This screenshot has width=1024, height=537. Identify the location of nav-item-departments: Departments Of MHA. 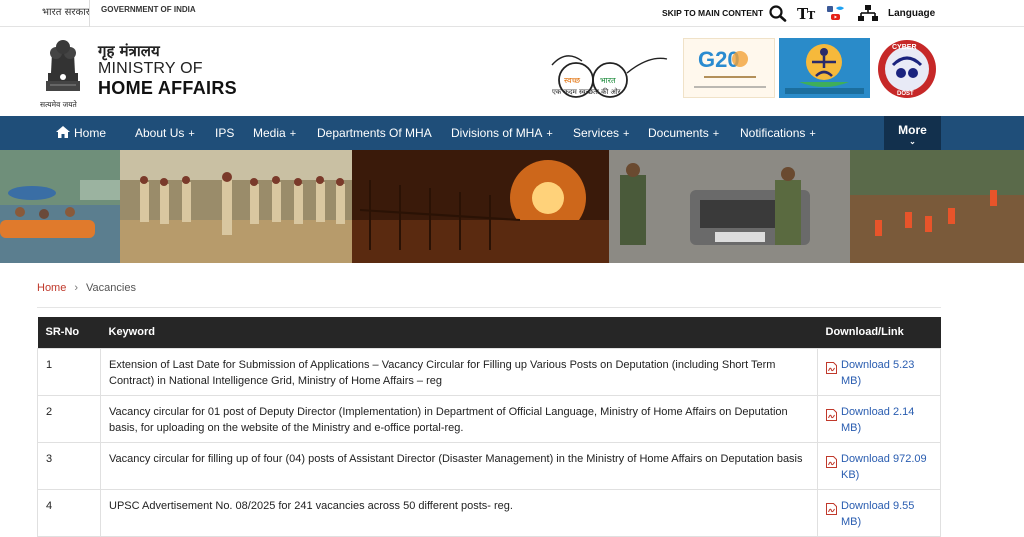
(374, 133).